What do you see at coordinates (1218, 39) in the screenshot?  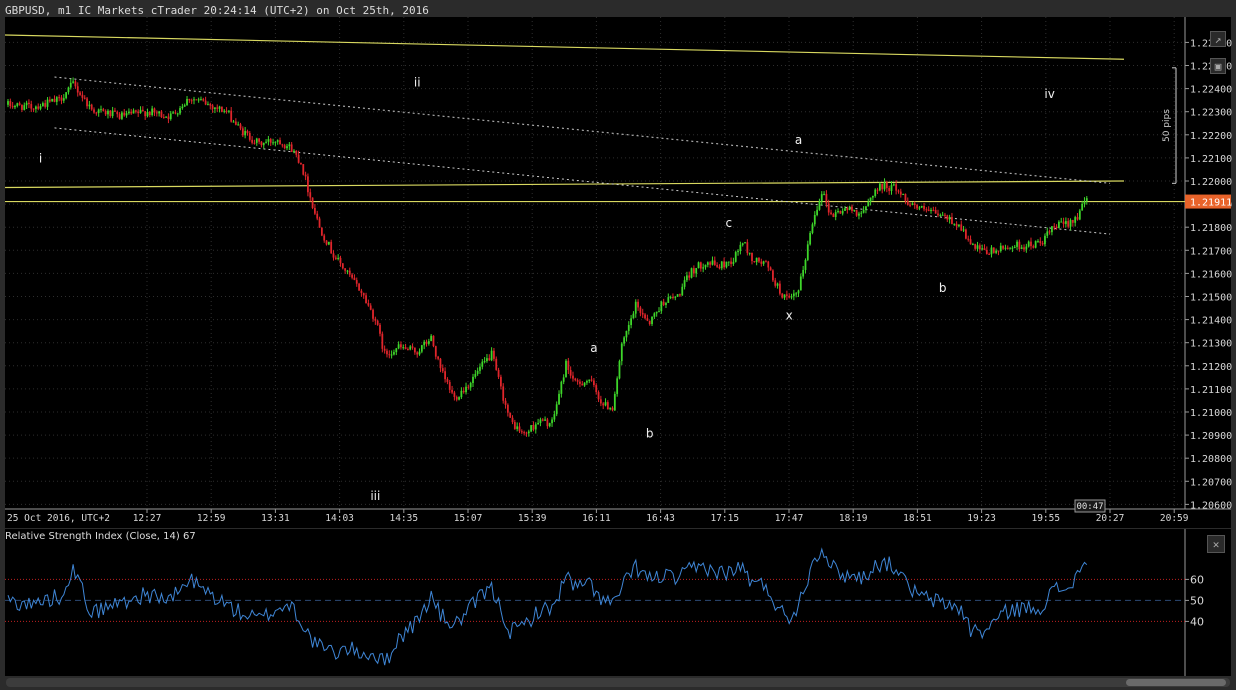 I see `expand-icon: ↗` at bounding box center [1218, 39].